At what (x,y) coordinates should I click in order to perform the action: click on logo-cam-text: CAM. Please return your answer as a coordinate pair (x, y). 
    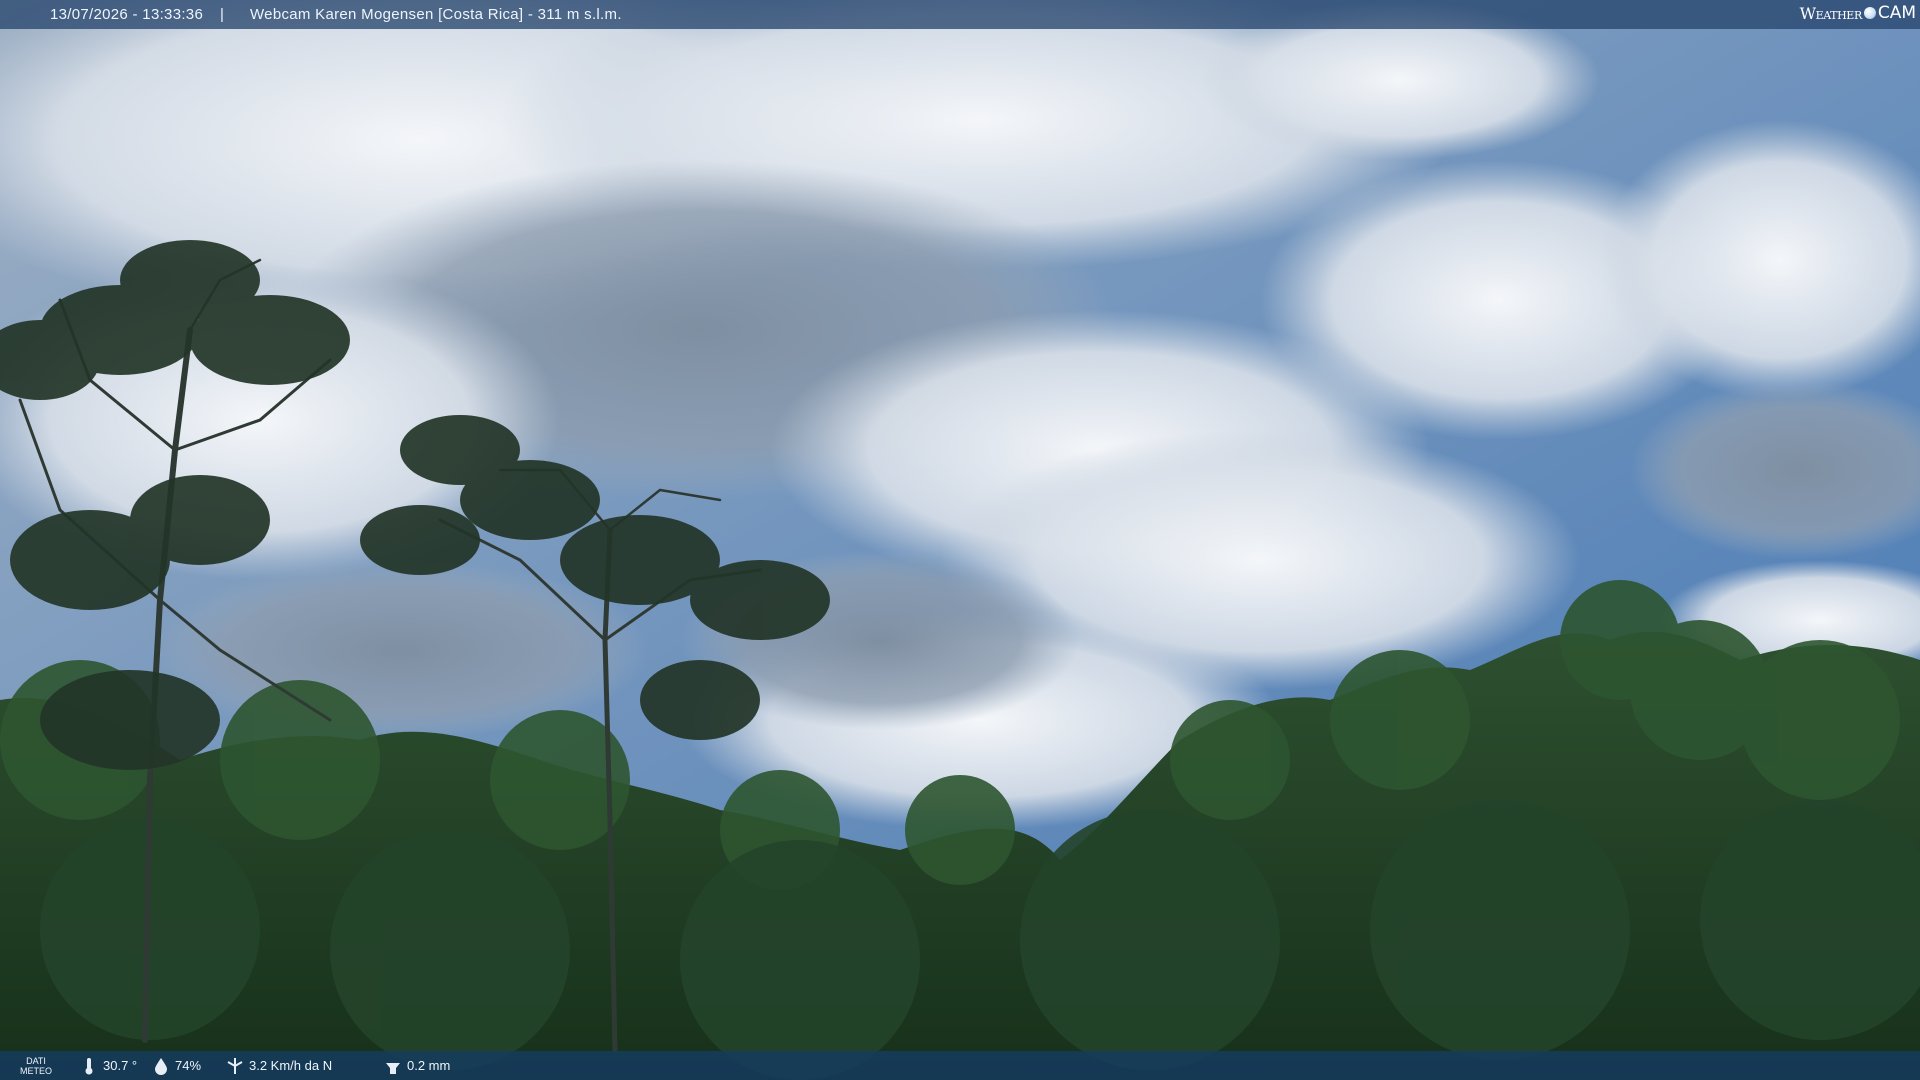
    Looking at the image, I should click on (1896, 13).